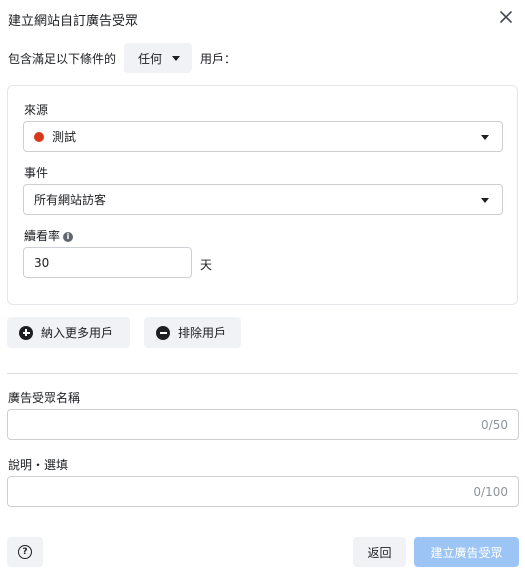  What do you see at coordinates (64, 137) in the screenshot?
I see `source-value: 測試` at bounding box center [64, 137].